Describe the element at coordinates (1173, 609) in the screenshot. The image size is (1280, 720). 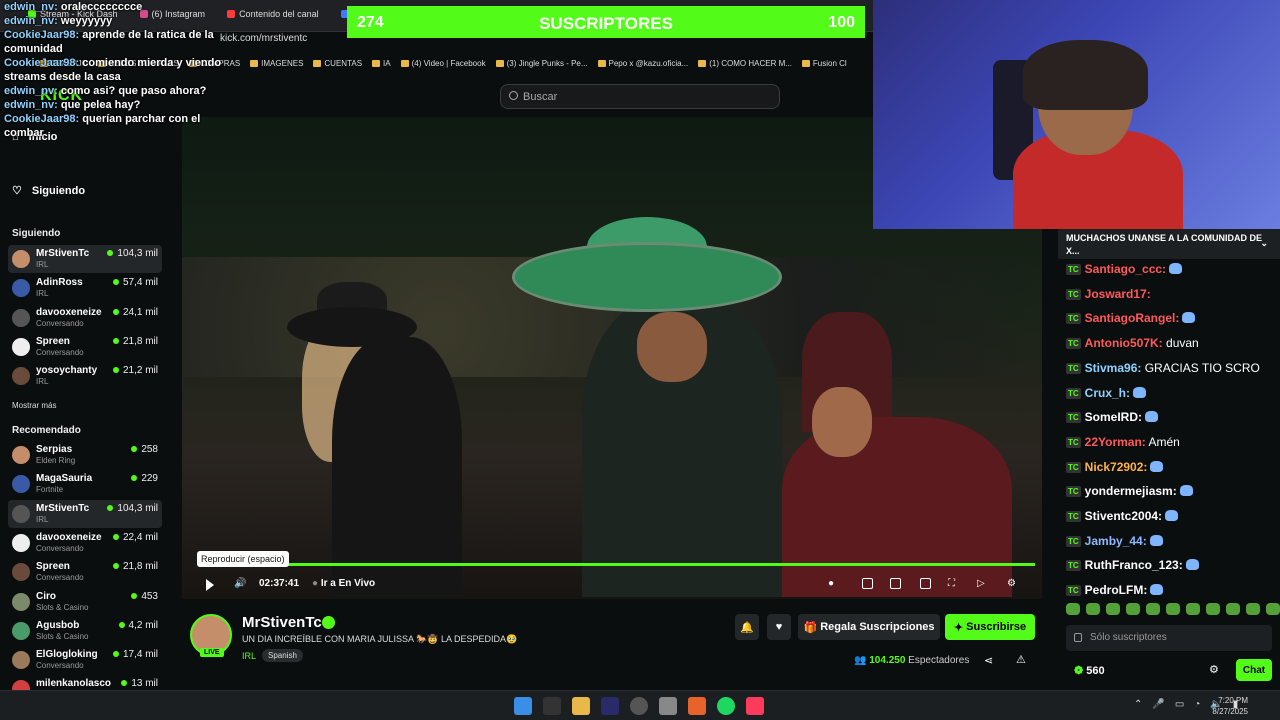
I see `emote-bar` at that location.